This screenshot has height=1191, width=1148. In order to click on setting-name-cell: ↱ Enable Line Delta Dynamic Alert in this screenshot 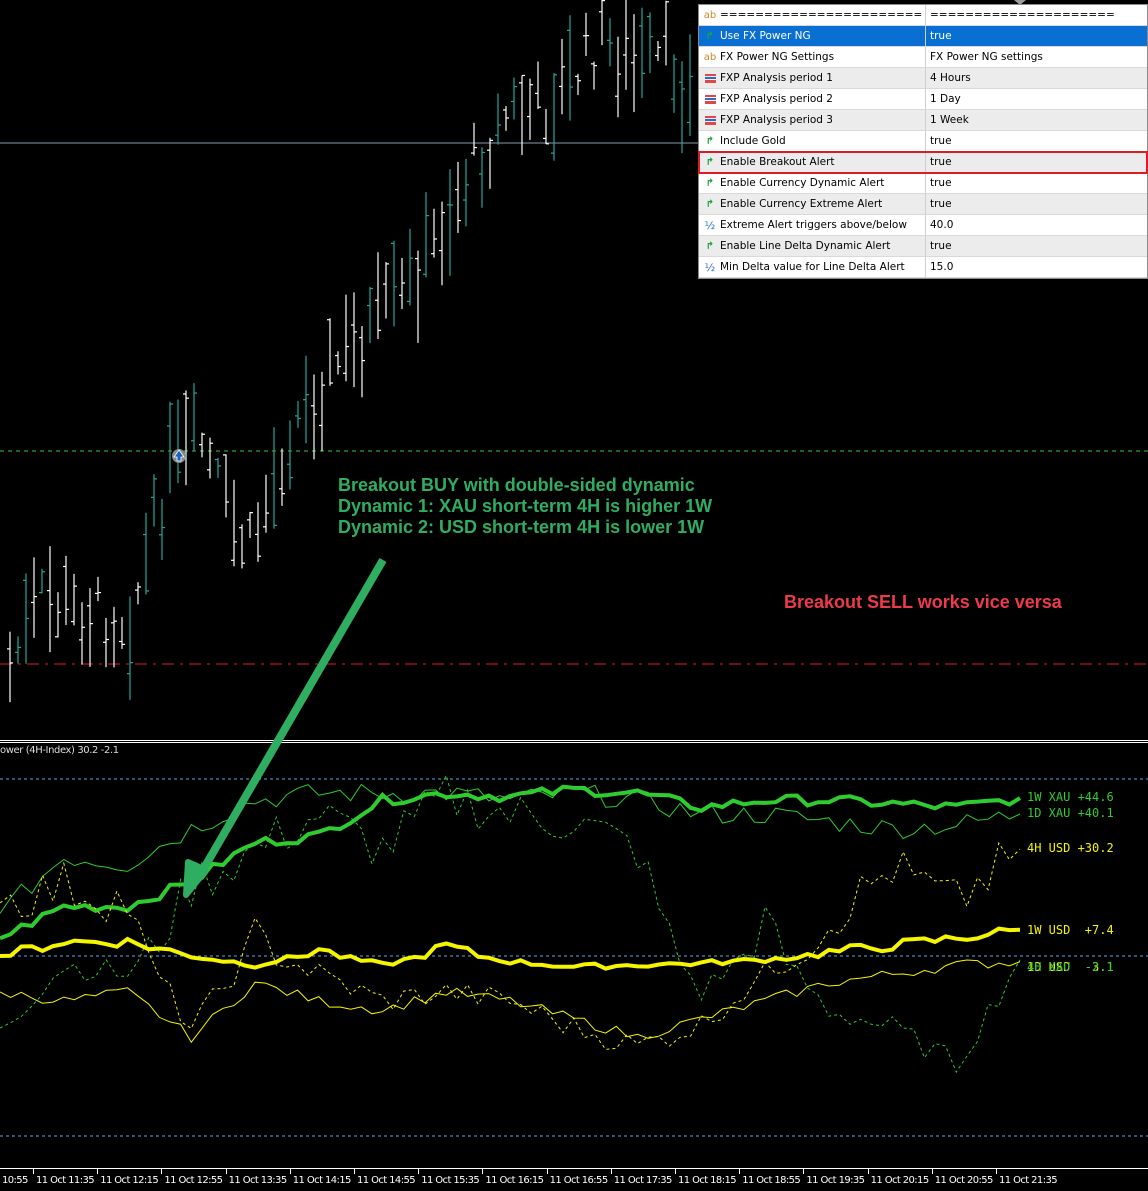, I will do `click(812, 246)`.